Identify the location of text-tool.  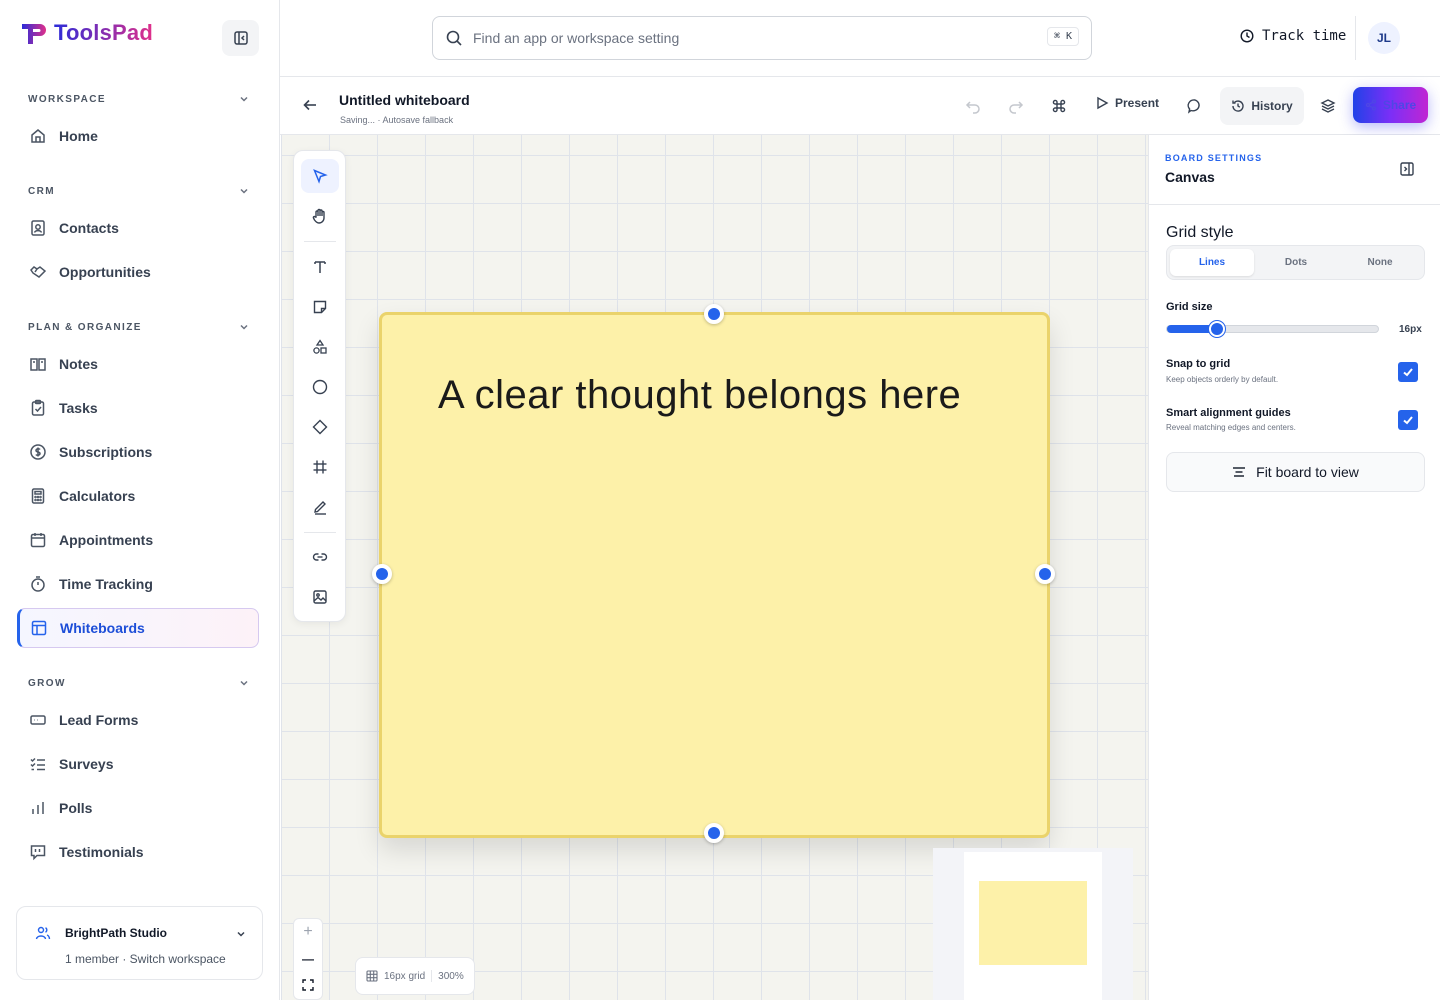
(320, 267).